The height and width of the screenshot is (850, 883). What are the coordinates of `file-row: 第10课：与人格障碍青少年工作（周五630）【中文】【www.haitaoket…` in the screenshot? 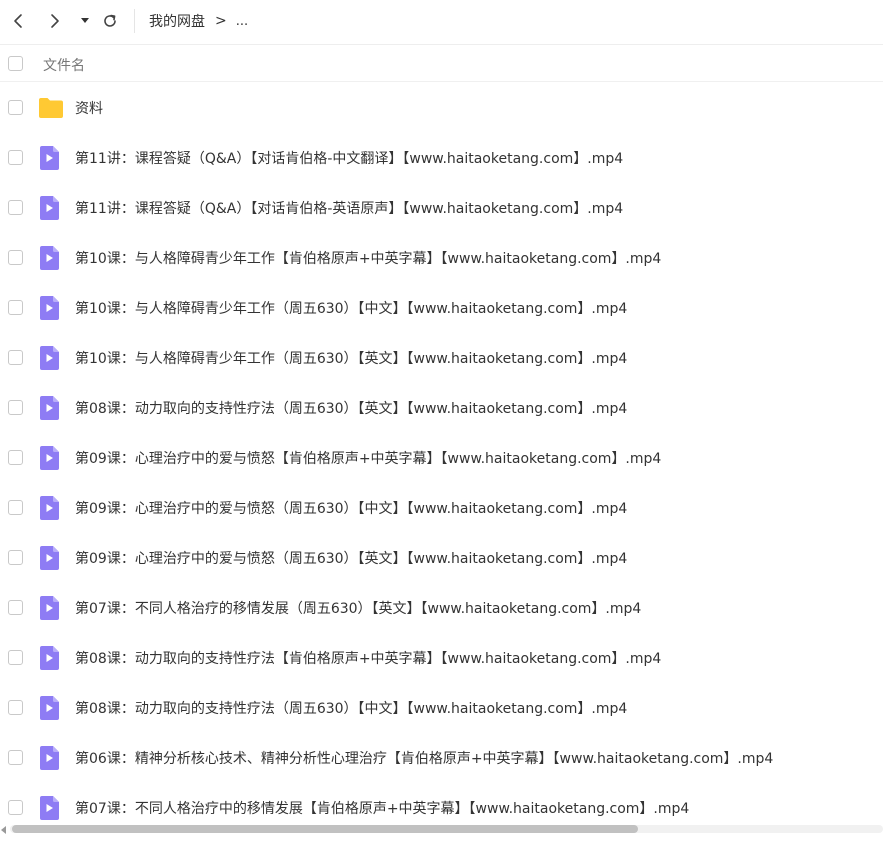 It's located at (441, 308).